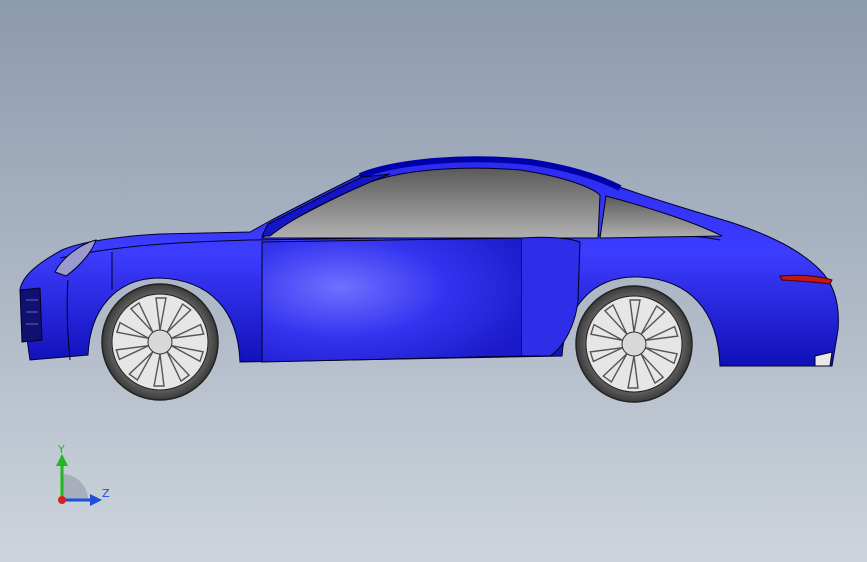 Image resolution: width=867 pixels, height=562 pixels. I want to click on front-wheel, so click(160, 342).